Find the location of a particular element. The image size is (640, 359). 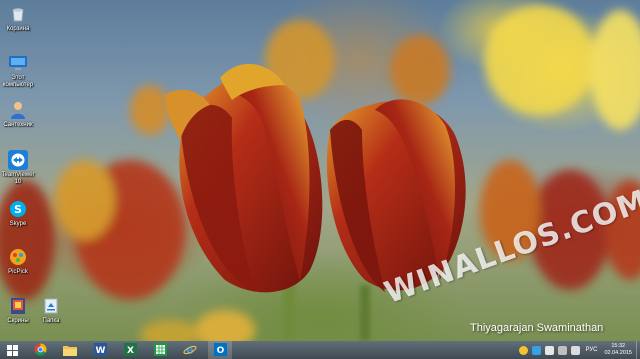

ie-icon: e is located at coordinates (190, 350).